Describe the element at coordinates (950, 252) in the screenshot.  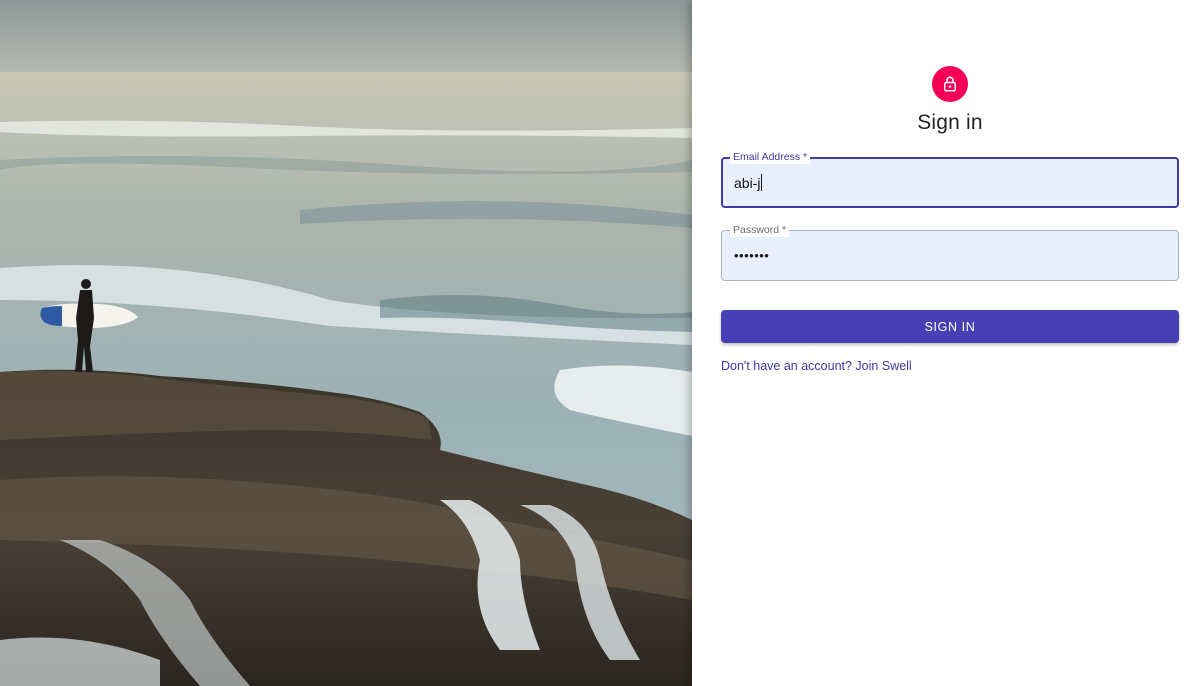
I see `password-field: Password * •••••••` at that location.